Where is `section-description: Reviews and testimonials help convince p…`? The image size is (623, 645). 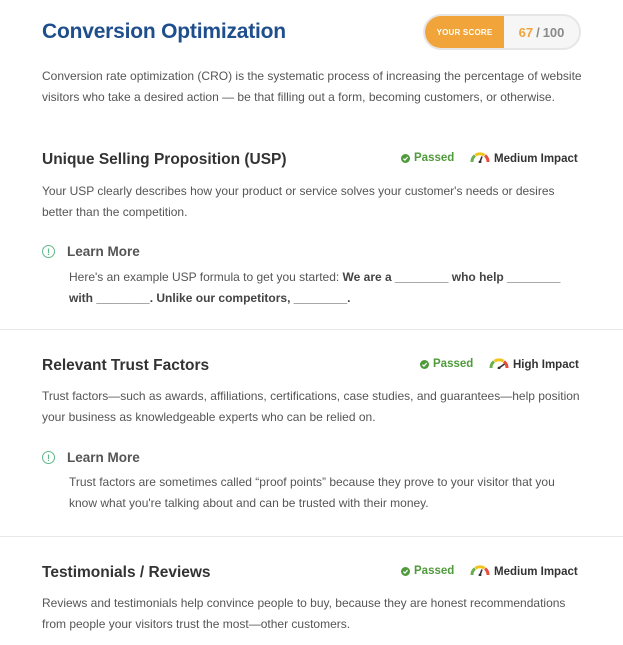
section-description: Reviews and testimonials help convince p… is located at coordinates (304, 613).